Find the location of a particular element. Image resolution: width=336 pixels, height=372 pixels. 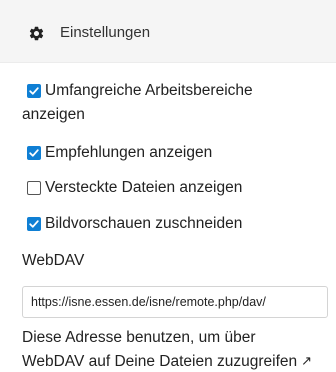

webdav-url-input is located at coordinates (175, 302).